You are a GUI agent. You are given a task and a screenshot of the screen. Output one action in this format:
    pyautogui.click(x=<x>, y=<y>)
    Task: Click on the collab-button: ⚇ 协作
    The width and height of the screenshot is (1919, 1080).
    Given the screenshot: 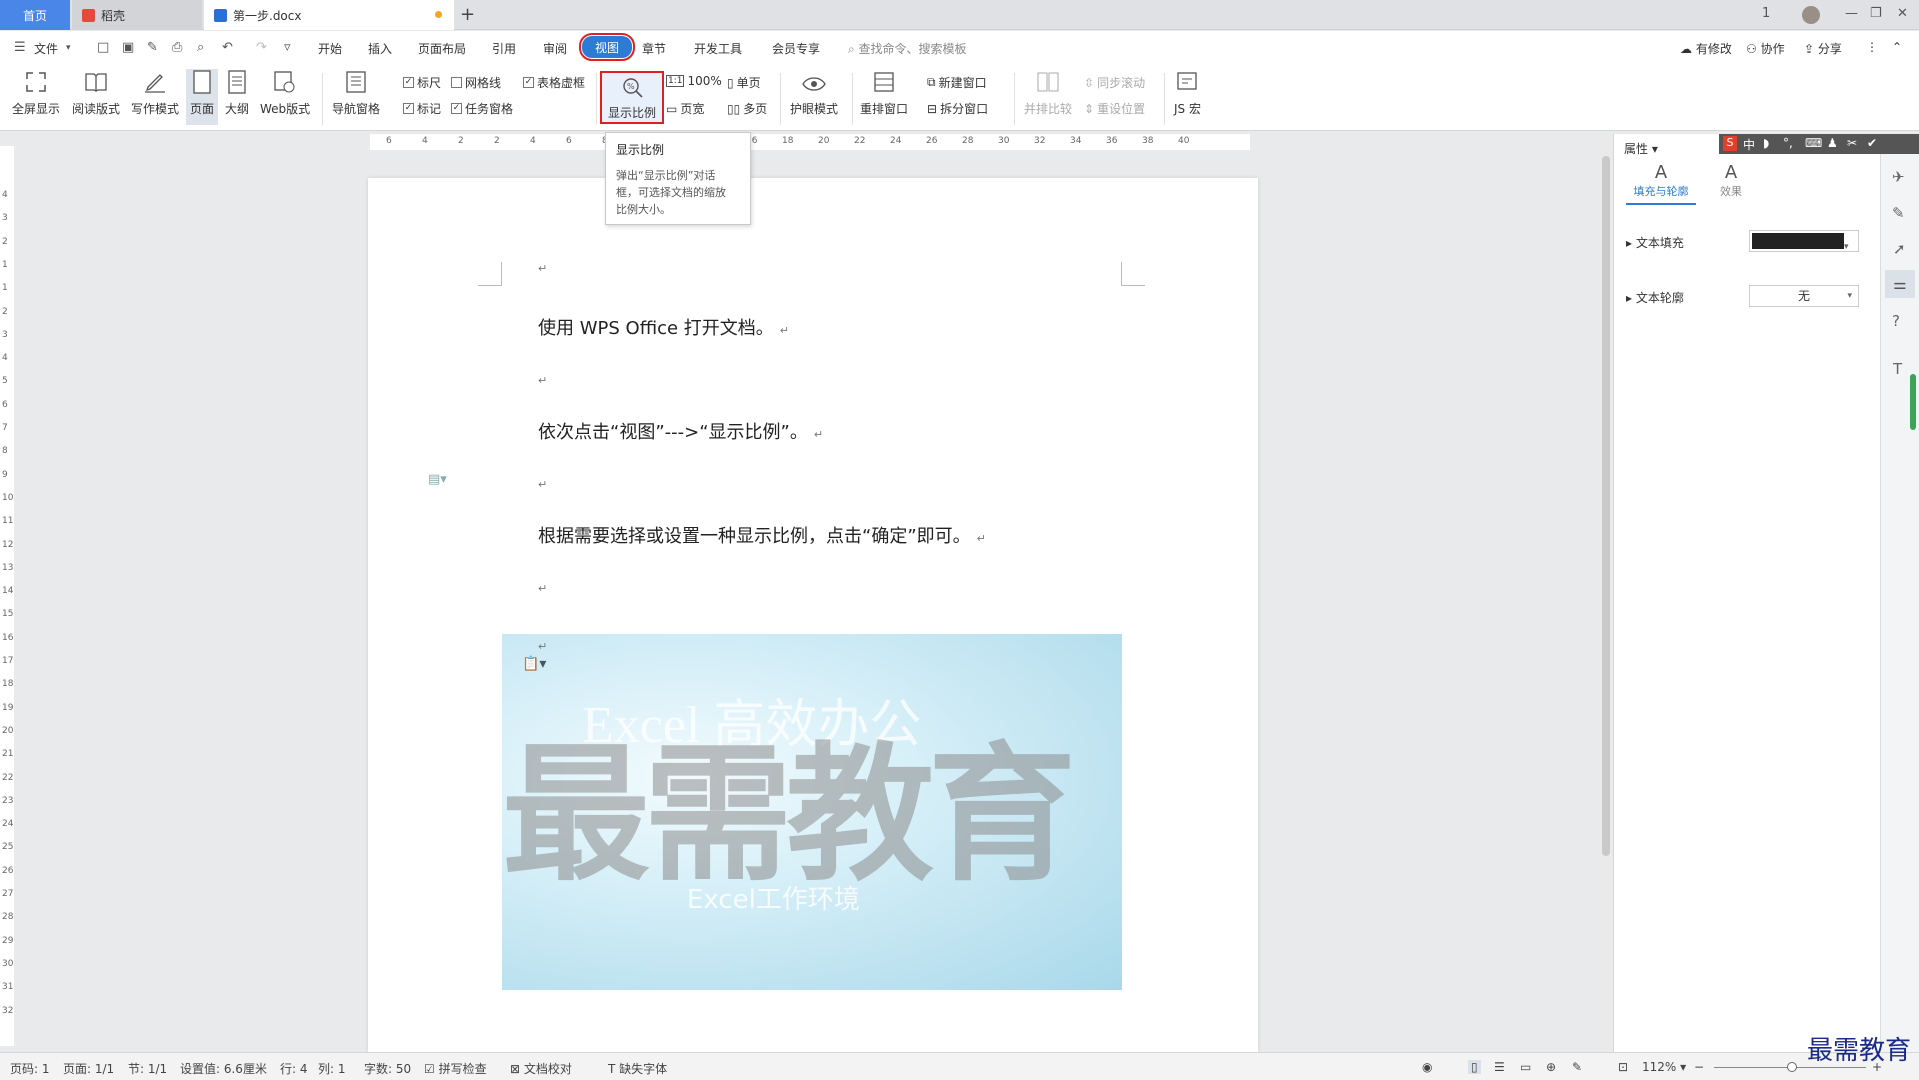 What is the action you would take?
    pyautogui.click(x=1765, y=48)
    